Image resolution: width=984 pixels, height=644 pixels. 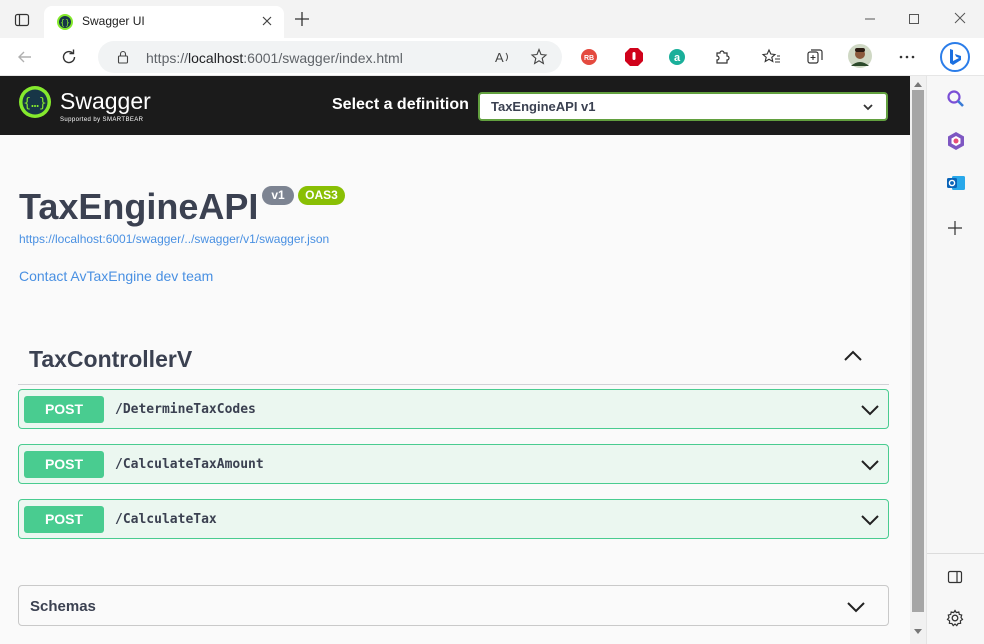 I want to click on chevron-up-icon, so click(x=853, y=356).